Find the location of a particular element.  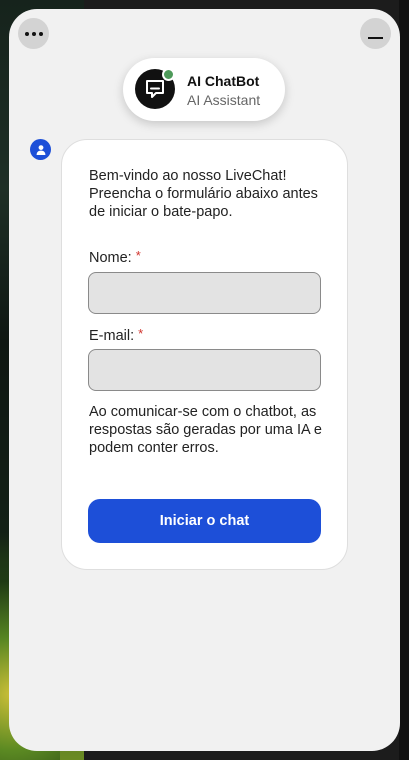

menu-button is located at coordinates (33, 33).